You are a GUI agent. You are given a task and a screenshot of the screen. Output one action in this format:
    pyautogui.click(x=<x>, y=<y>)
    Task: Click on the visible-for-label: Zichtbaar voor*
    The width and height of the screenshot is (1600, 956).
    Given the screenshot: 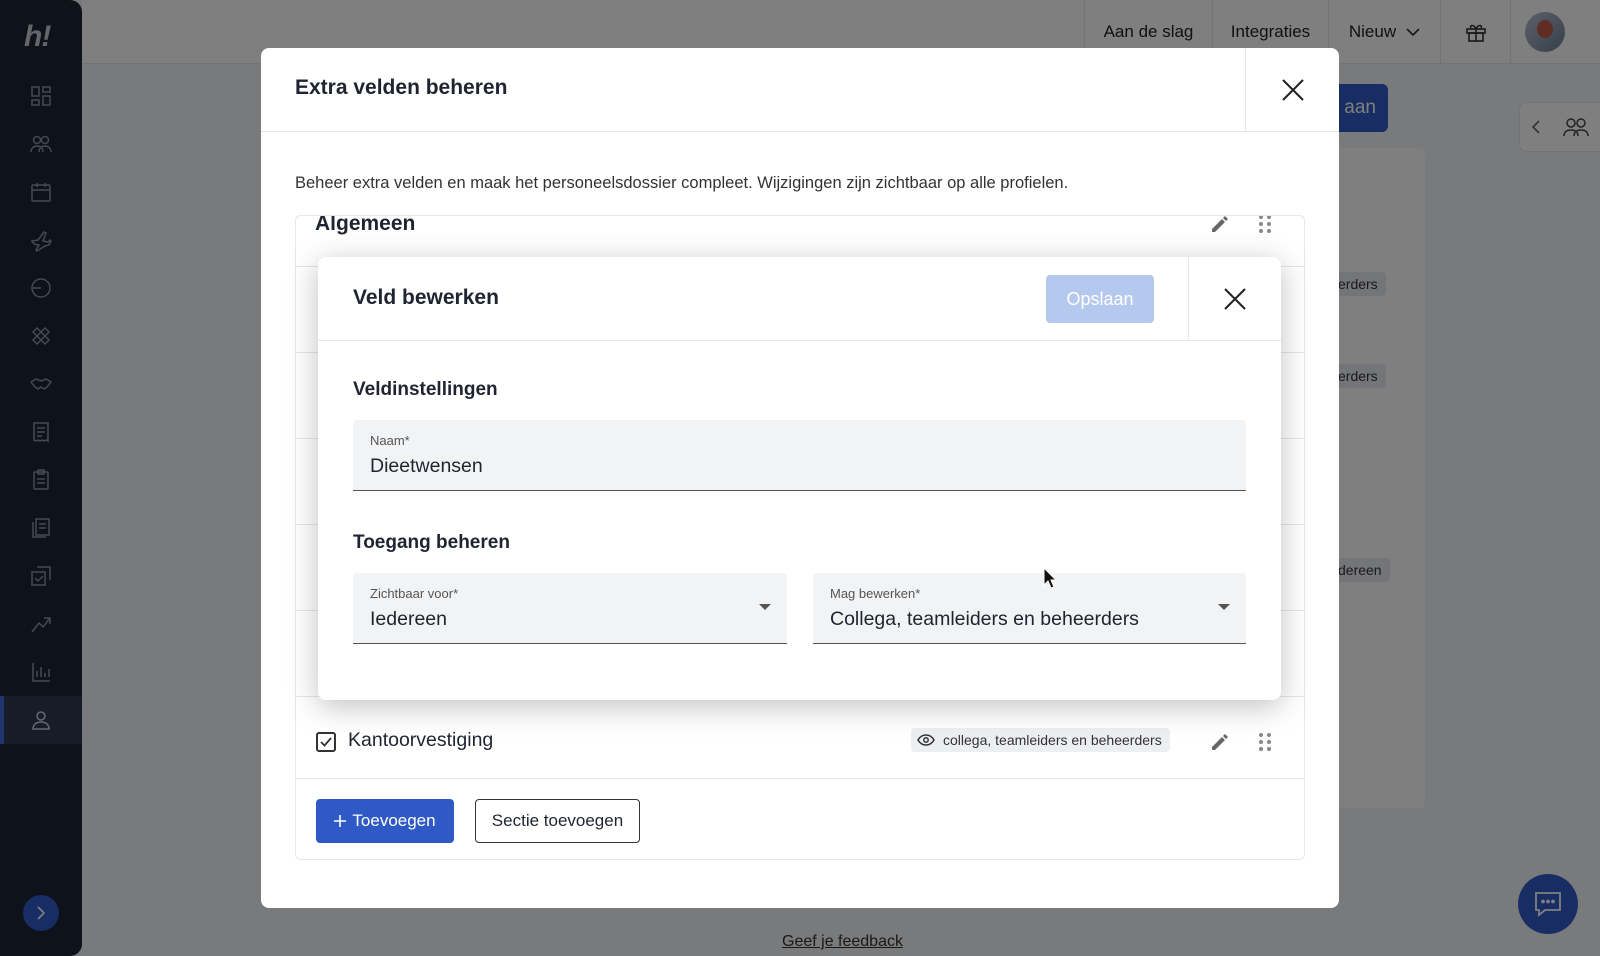 What is the action you would take?
    pyautogui.click(x=414, y=593)
    